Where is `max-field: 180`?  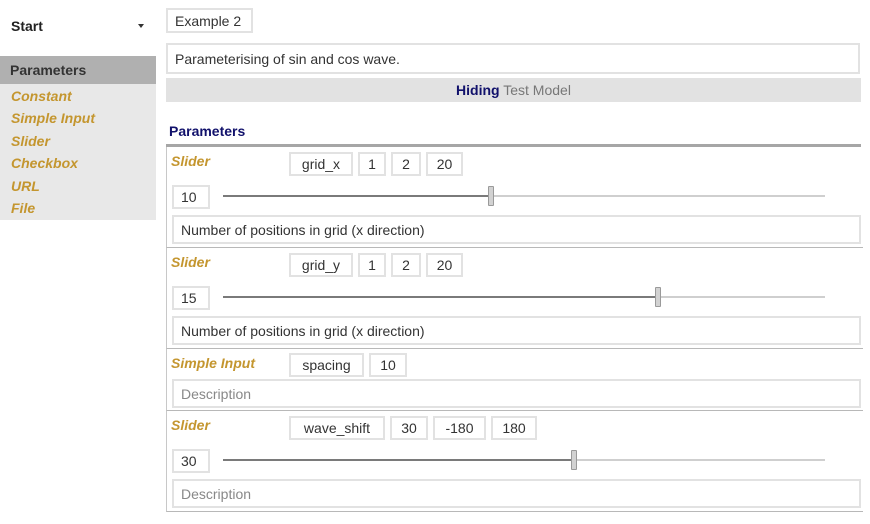 max-field: 180 is located at coordinates (514, 428).